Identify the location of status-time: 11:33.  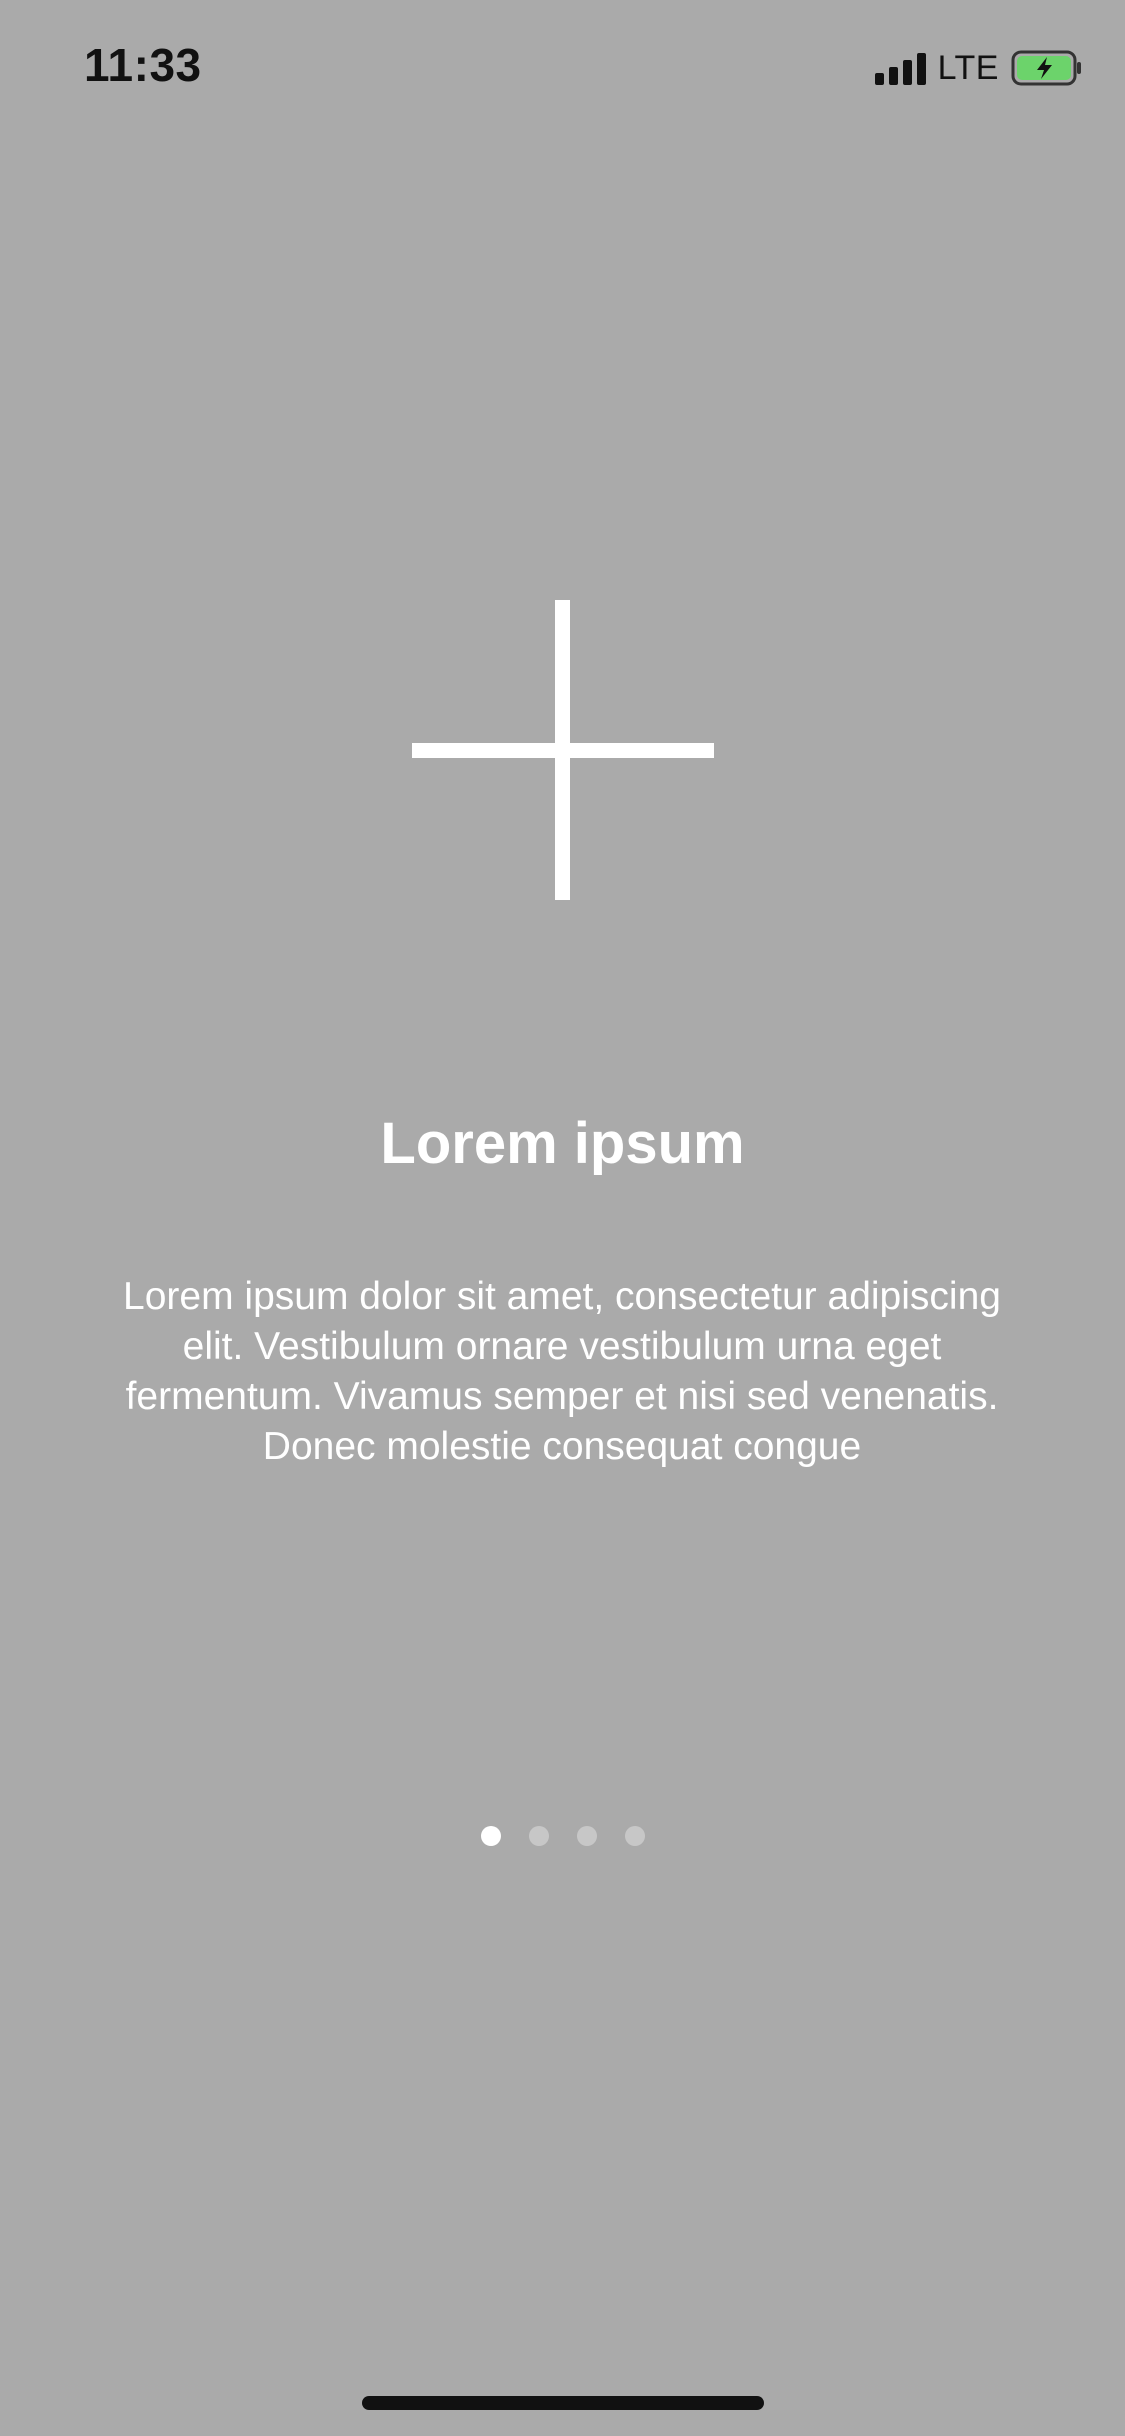
(143, 65).